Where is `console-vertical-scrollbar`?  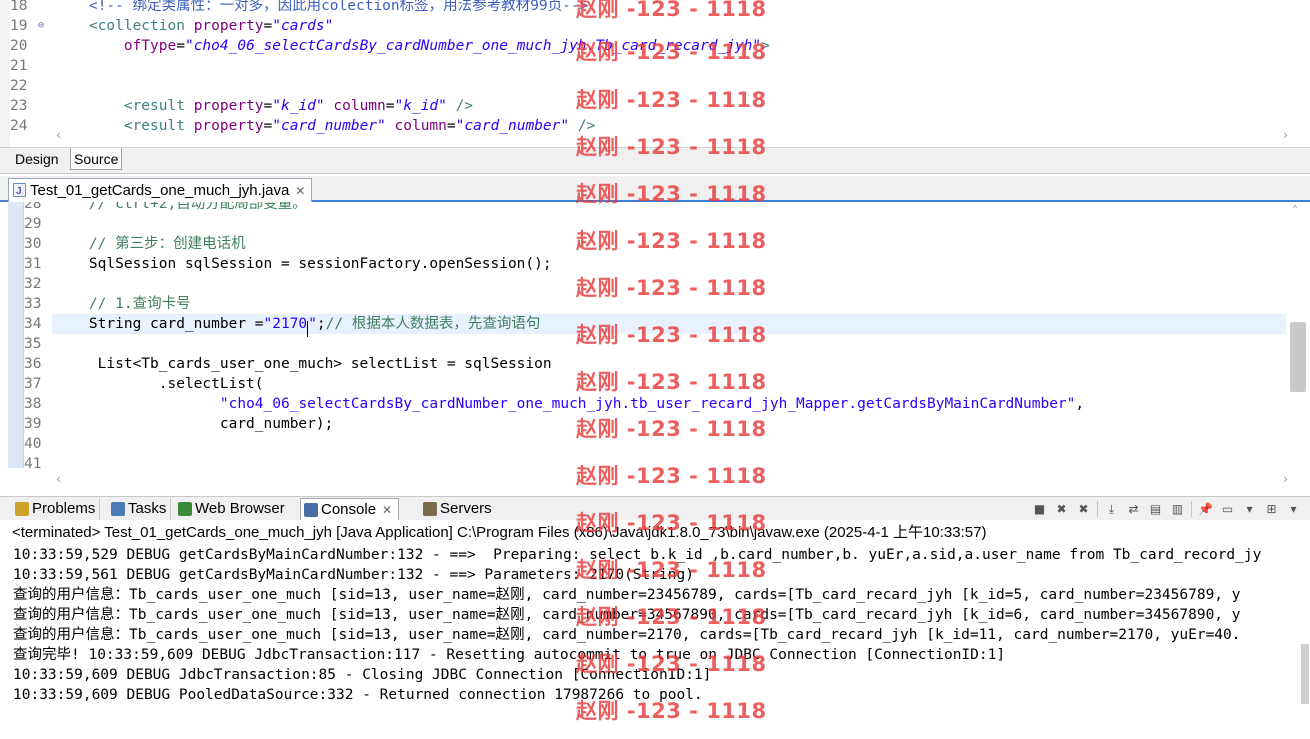
console-vertical-scrollbar is located at coordinates (1305, 641).